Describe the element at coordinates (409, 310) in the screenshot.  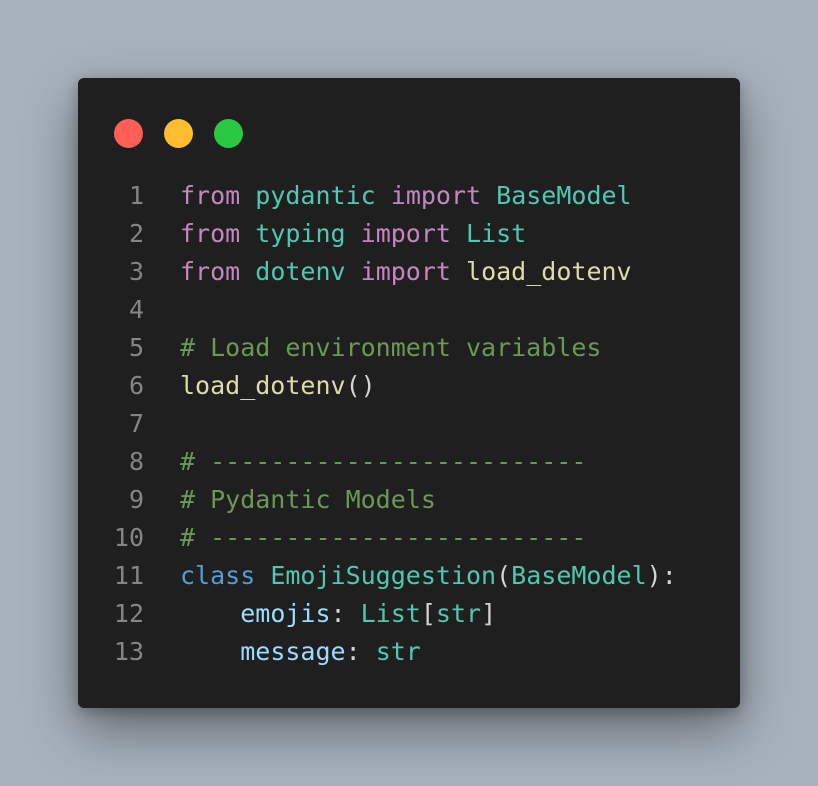
I see `code-line: 4` at that location.